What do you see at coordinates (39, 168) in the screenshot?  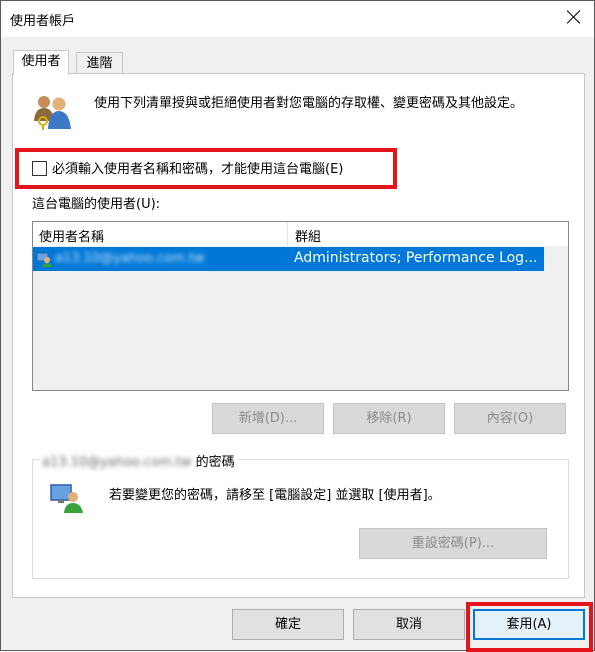 I see `require-login-checkbox` at bounding box center [39, 168].